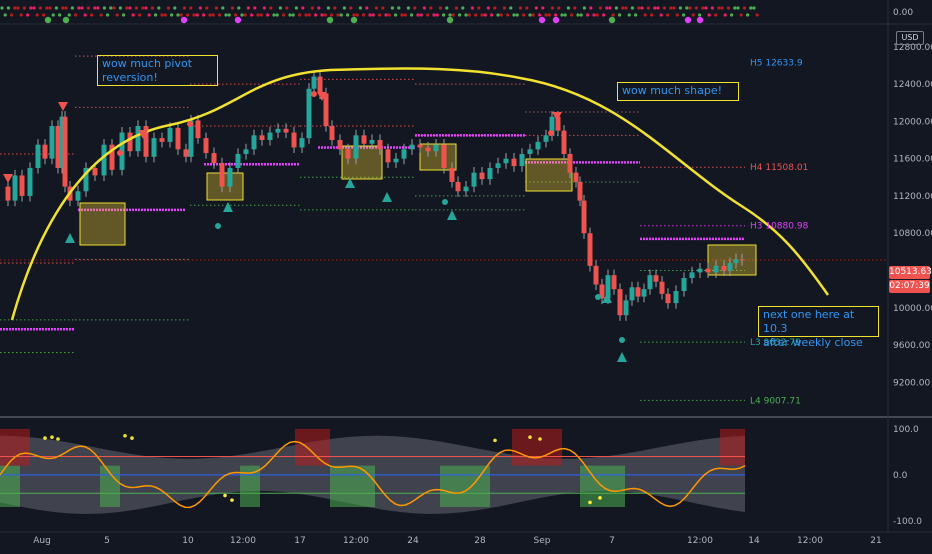 The width and height of the screenshot is (932, 554). What do you see at coordinates (42, 541) in the screenshot?
I see `time-tick-label: Aug` at bounding box center [42, 541].